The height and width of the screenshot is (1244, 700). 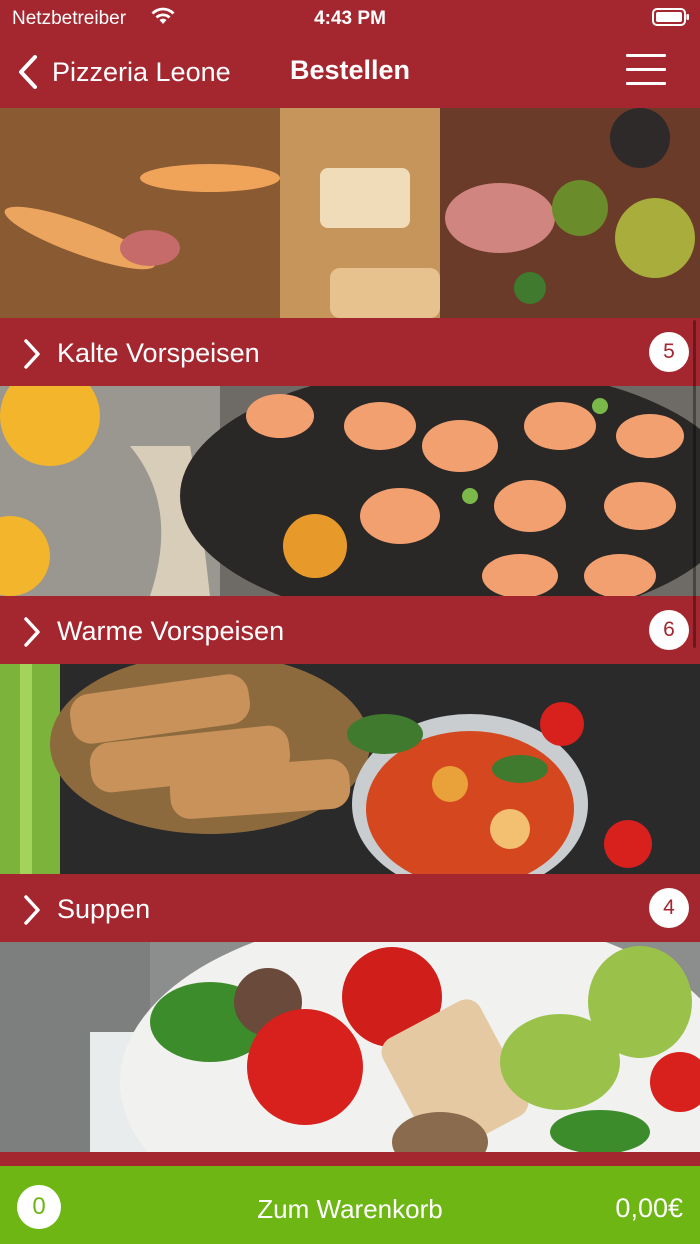 I want to click on status-bar: Netzbetreiber 4:43 PM, so click(x=350, y=18).